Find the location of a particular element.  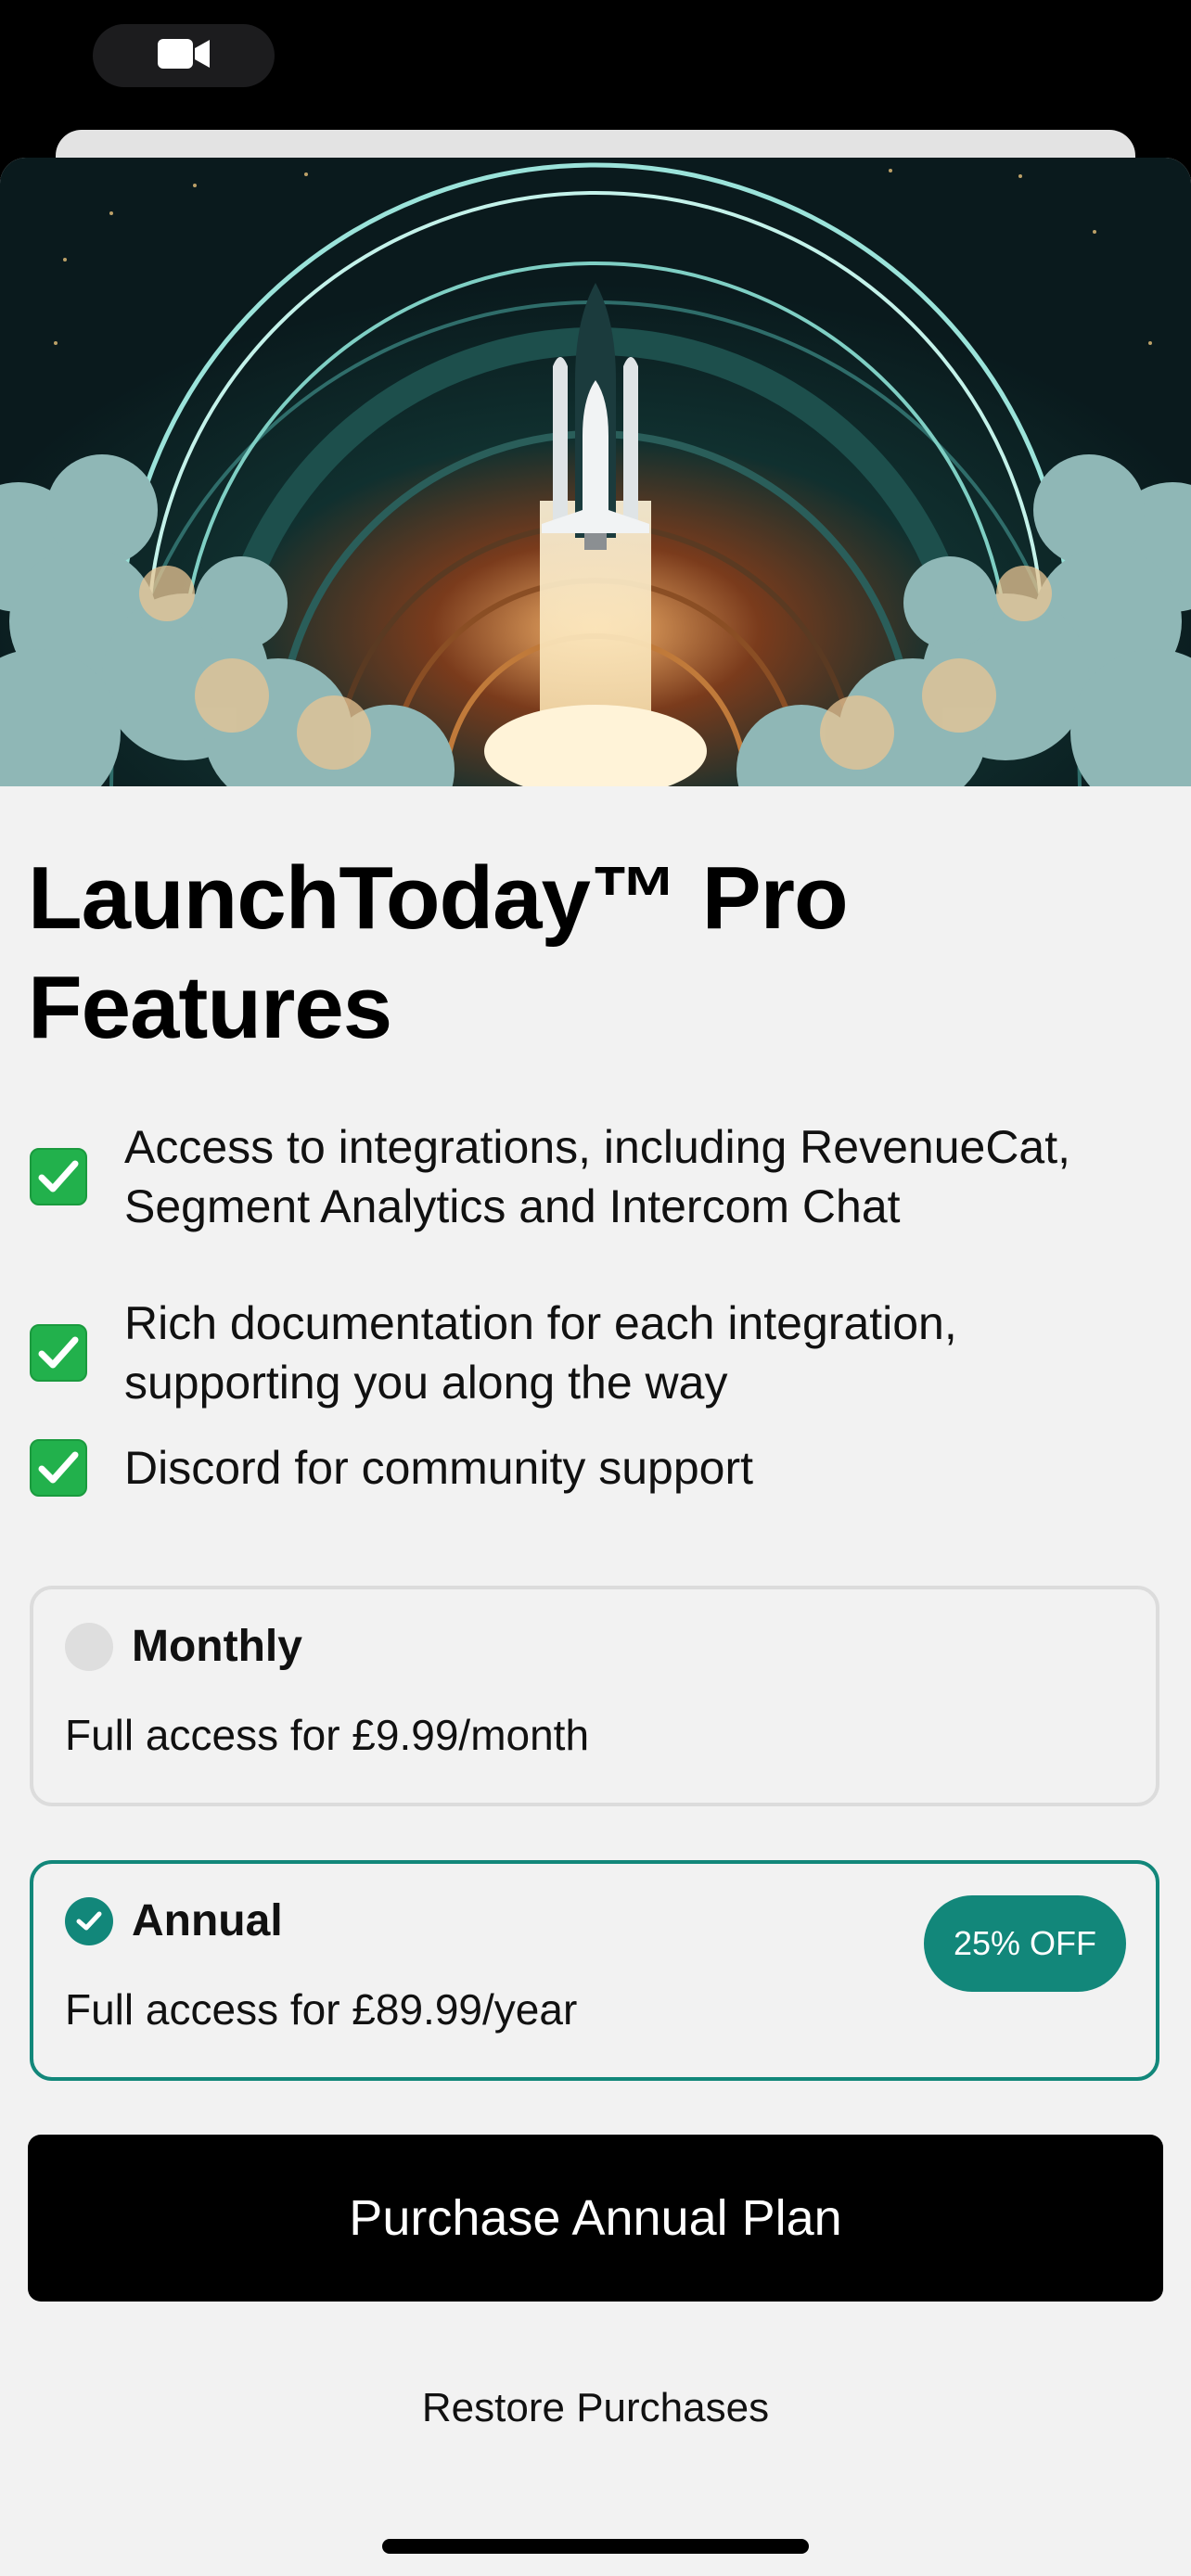

plan-description: Full access for £9.99/month is located at coordinates (327, 1735).